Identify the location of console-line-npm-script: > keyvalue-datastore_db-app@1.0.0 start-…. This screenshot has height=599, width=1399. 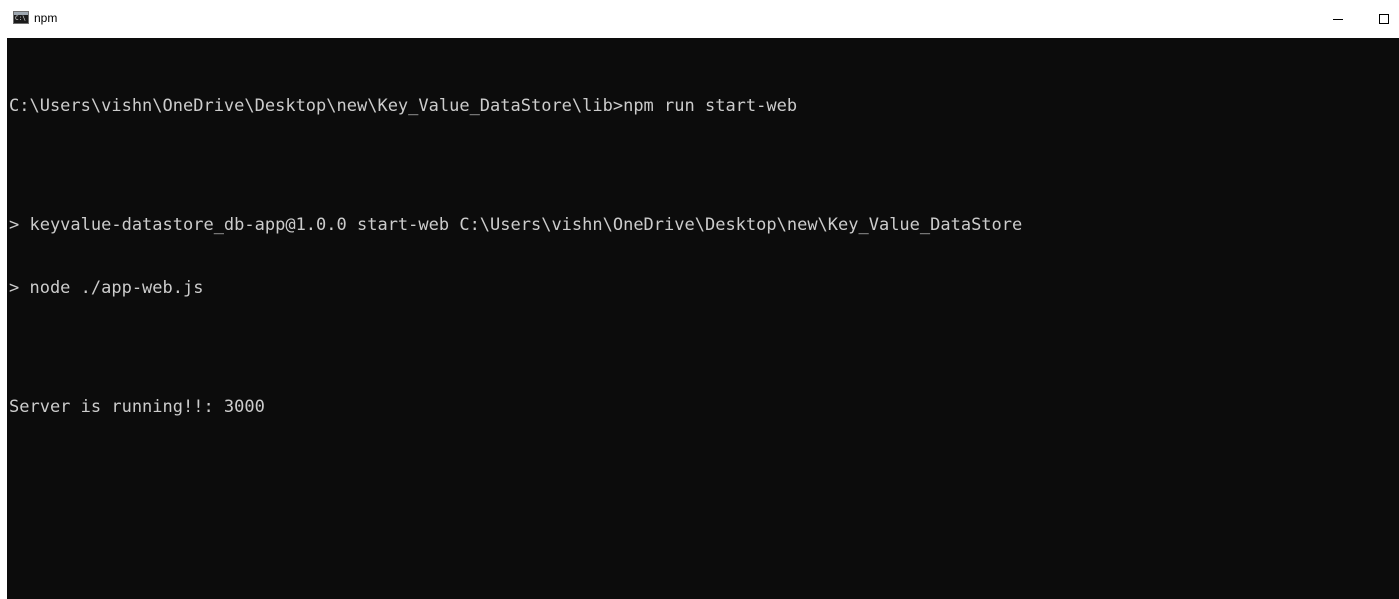
(516, 225).